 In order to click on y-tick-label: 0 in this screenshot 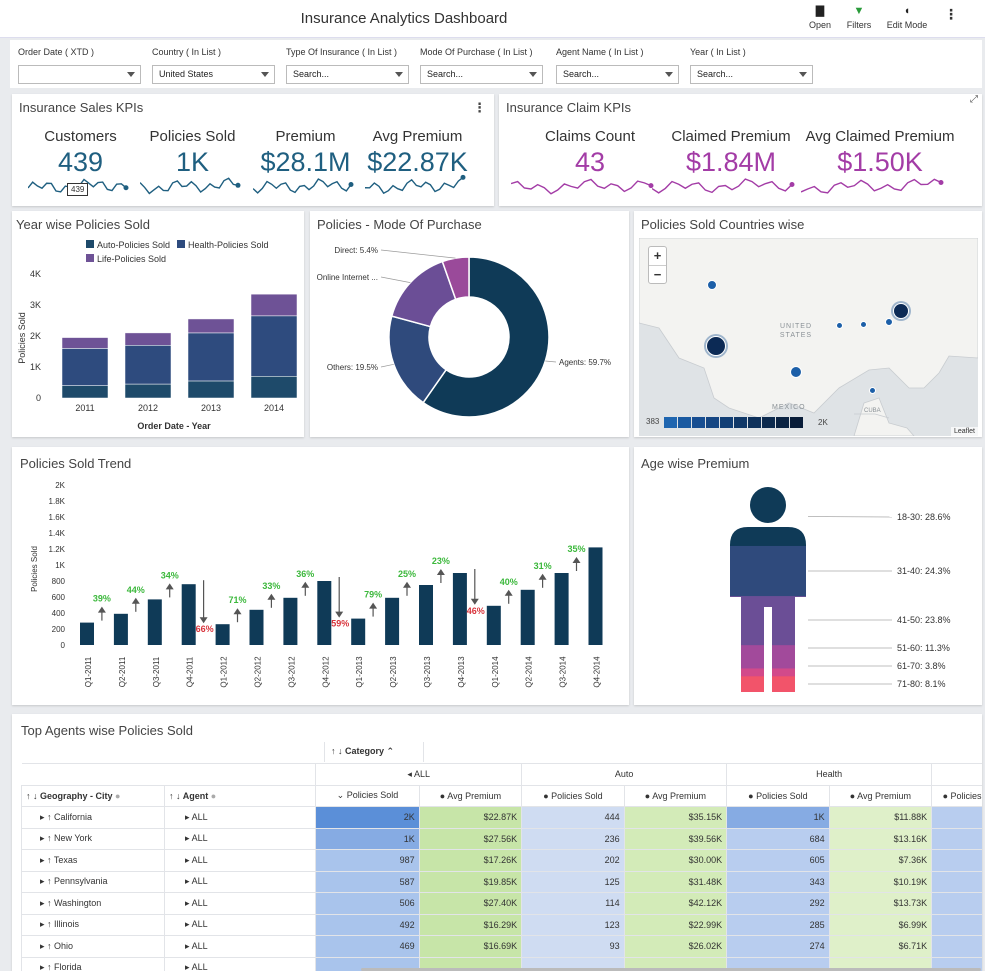, I will do `click(63, 645)`.